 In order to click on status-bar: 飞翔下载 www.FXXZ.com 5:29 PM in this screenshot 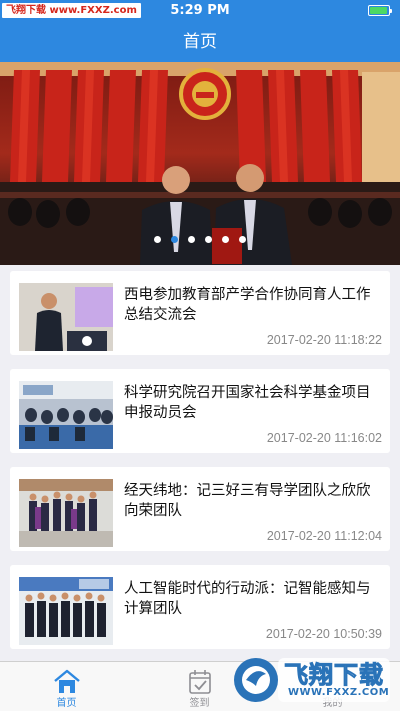, I will do `click(200, 11)`.